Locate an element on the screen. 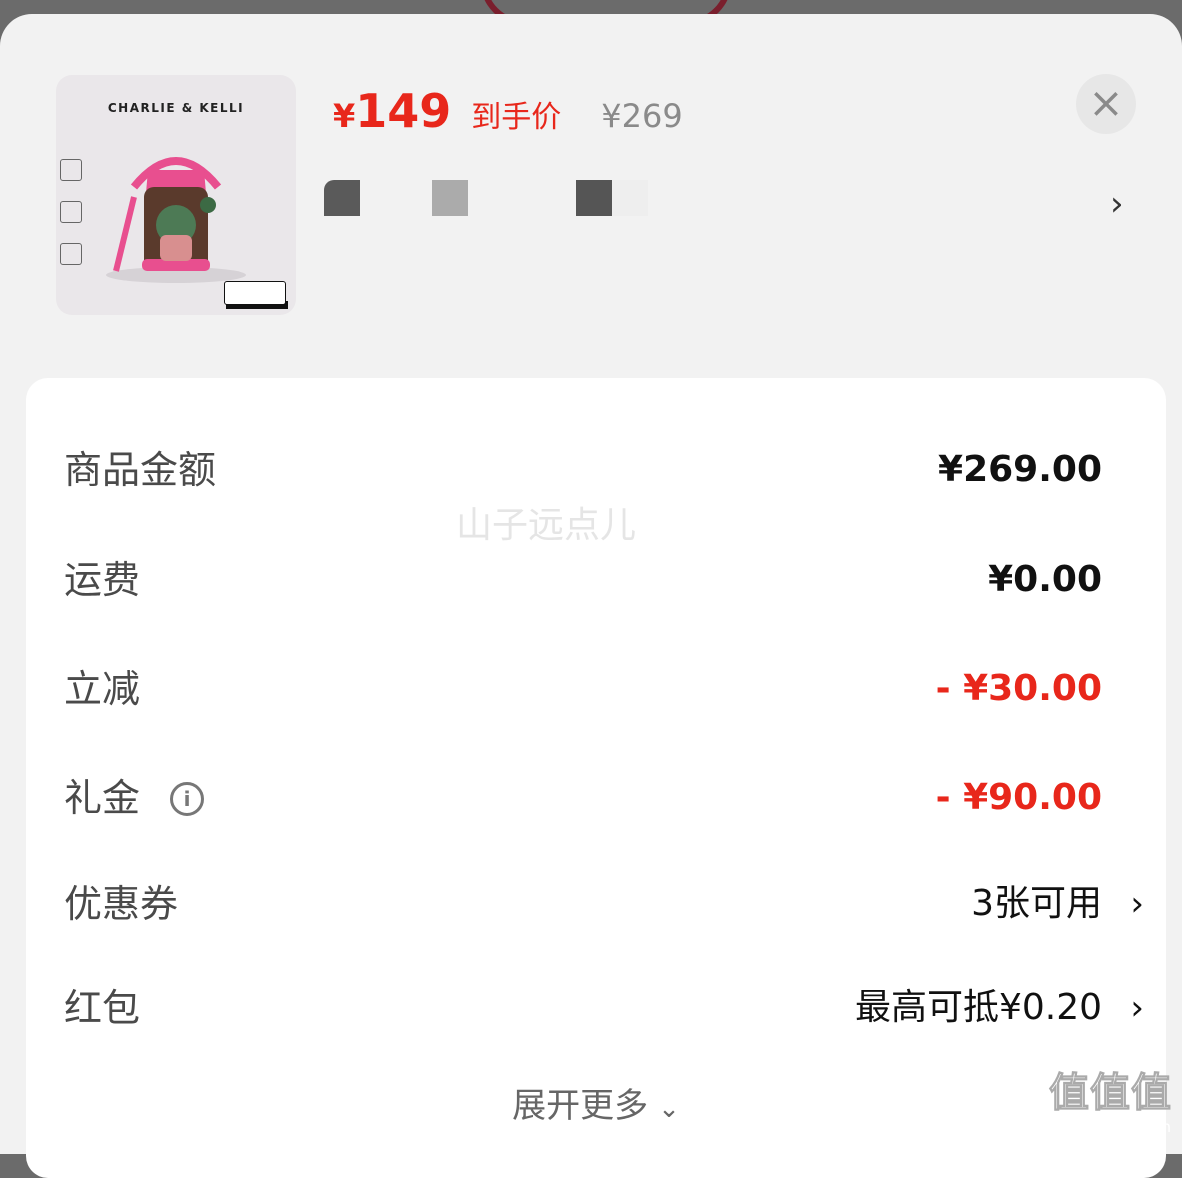 The height and width of the screenshot is (1178, 1182). row-gift-money: 礼金 i - ¥90.00 is located at coordinates (595, 798).